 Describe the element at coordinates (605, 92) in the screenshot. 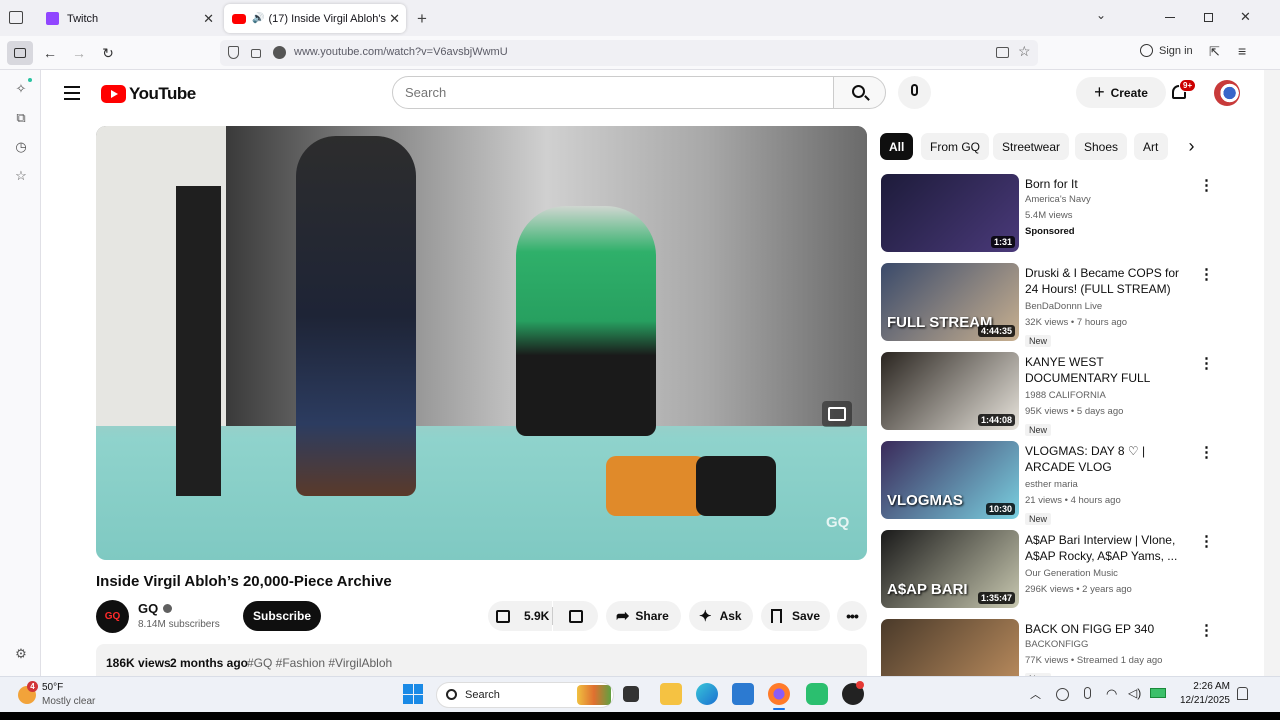

I see `search-input` at that location.